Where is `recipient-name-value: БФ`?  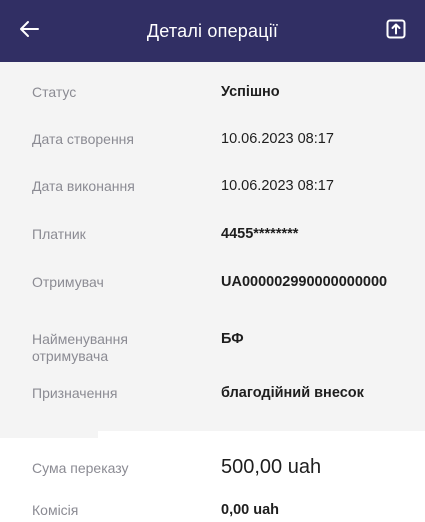 recipient-name-value: БФ is located at coordinates (232, 339).